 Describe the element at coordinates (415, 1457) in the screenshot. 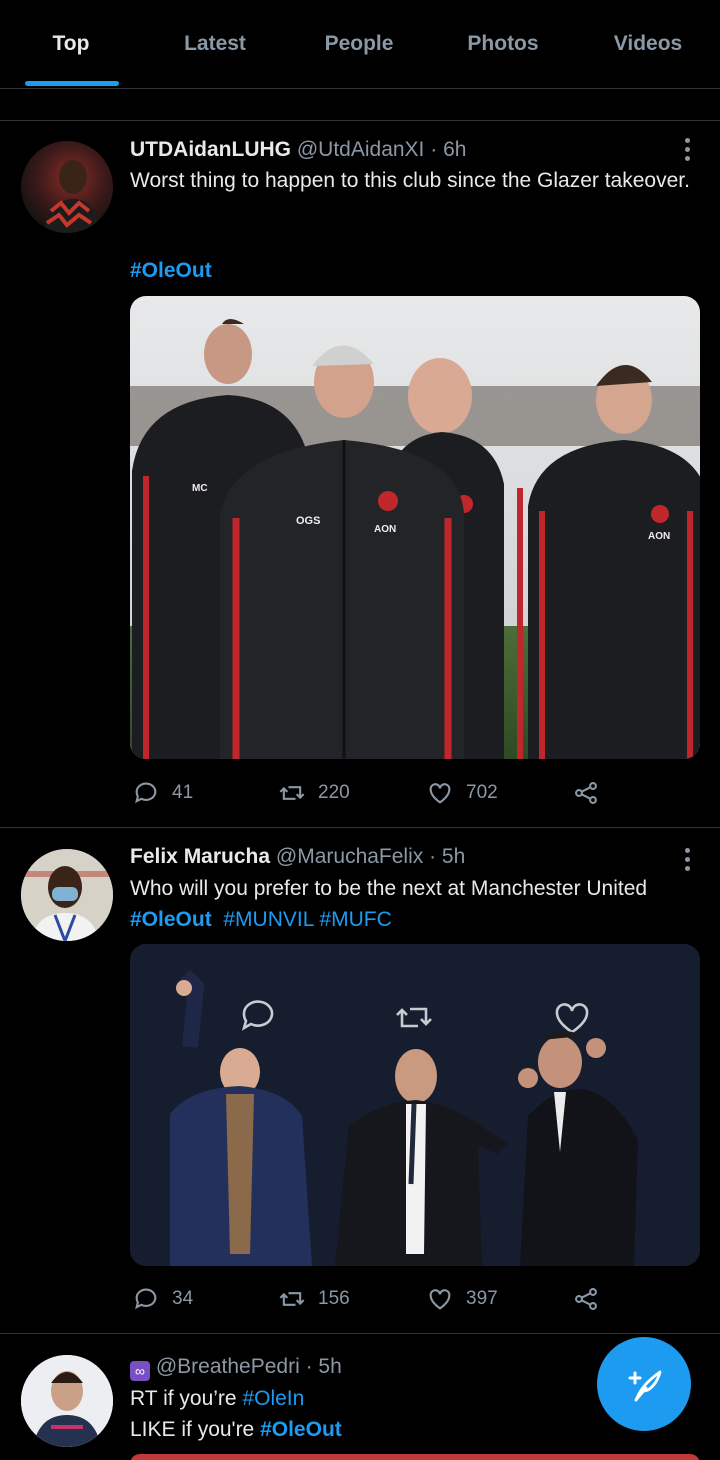

I see `tweet-photo` at that location.